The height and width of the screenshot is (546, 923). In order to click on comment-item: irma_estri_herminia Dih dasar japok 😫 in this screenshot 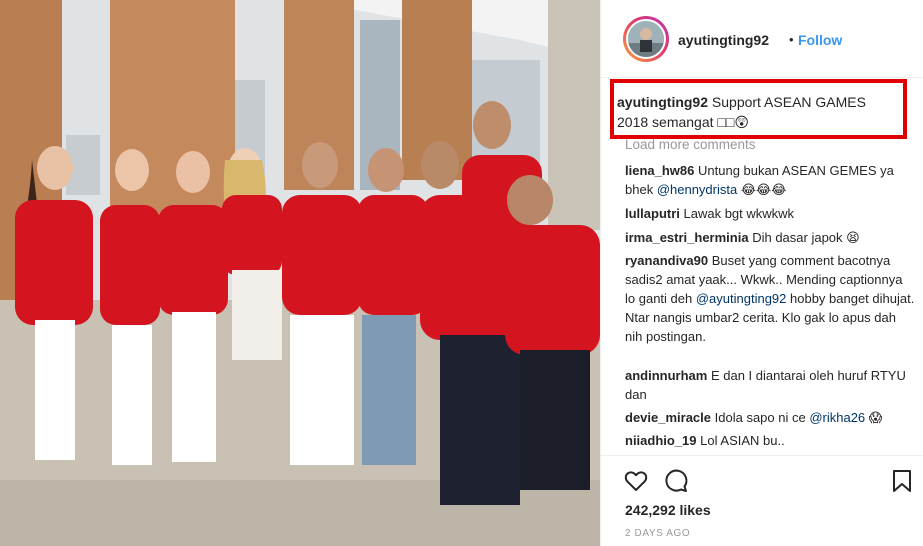, I will do `click(770, 237)`.